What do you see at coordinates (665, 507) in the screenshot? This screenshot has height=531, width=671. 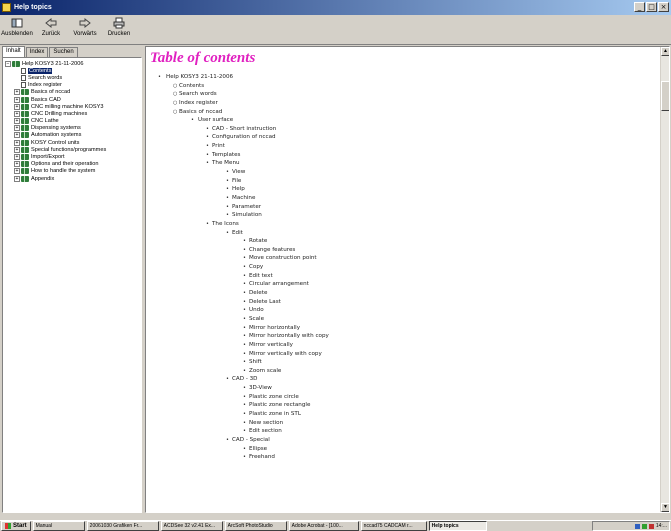 I see `scroll-down-icon: ▼` at bounding box center [665, 507].